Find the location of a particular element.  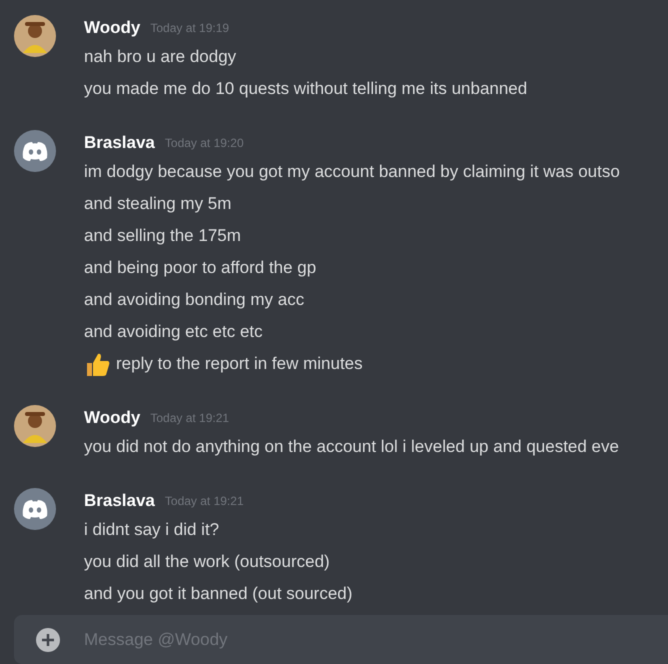

message-text: nah bro u are dodgy is located at coordinates (160, 57).